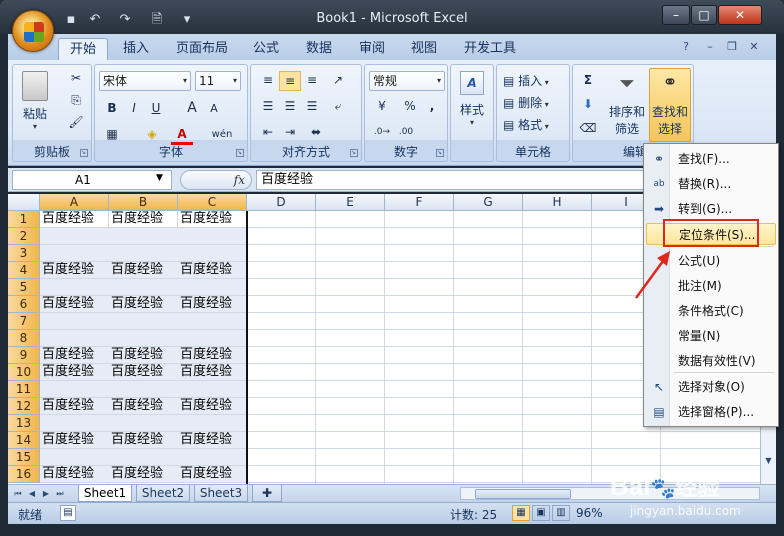 This screenshot has width=784, height=536. I want to click on column-header-f: F, so click(419, 202).